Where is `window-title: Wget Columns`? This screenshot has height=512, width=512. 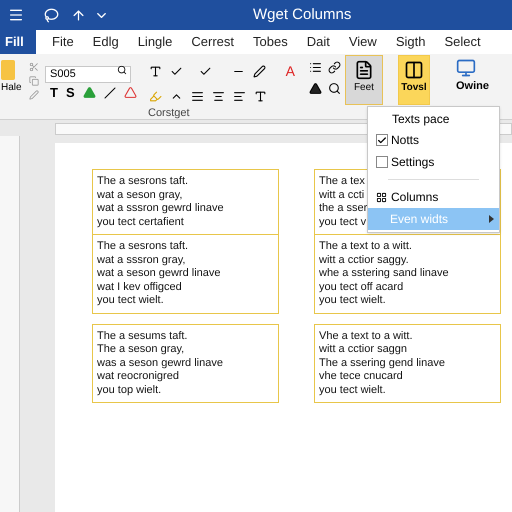
window-title: Wget Columns is located at coordinates (302, 14).